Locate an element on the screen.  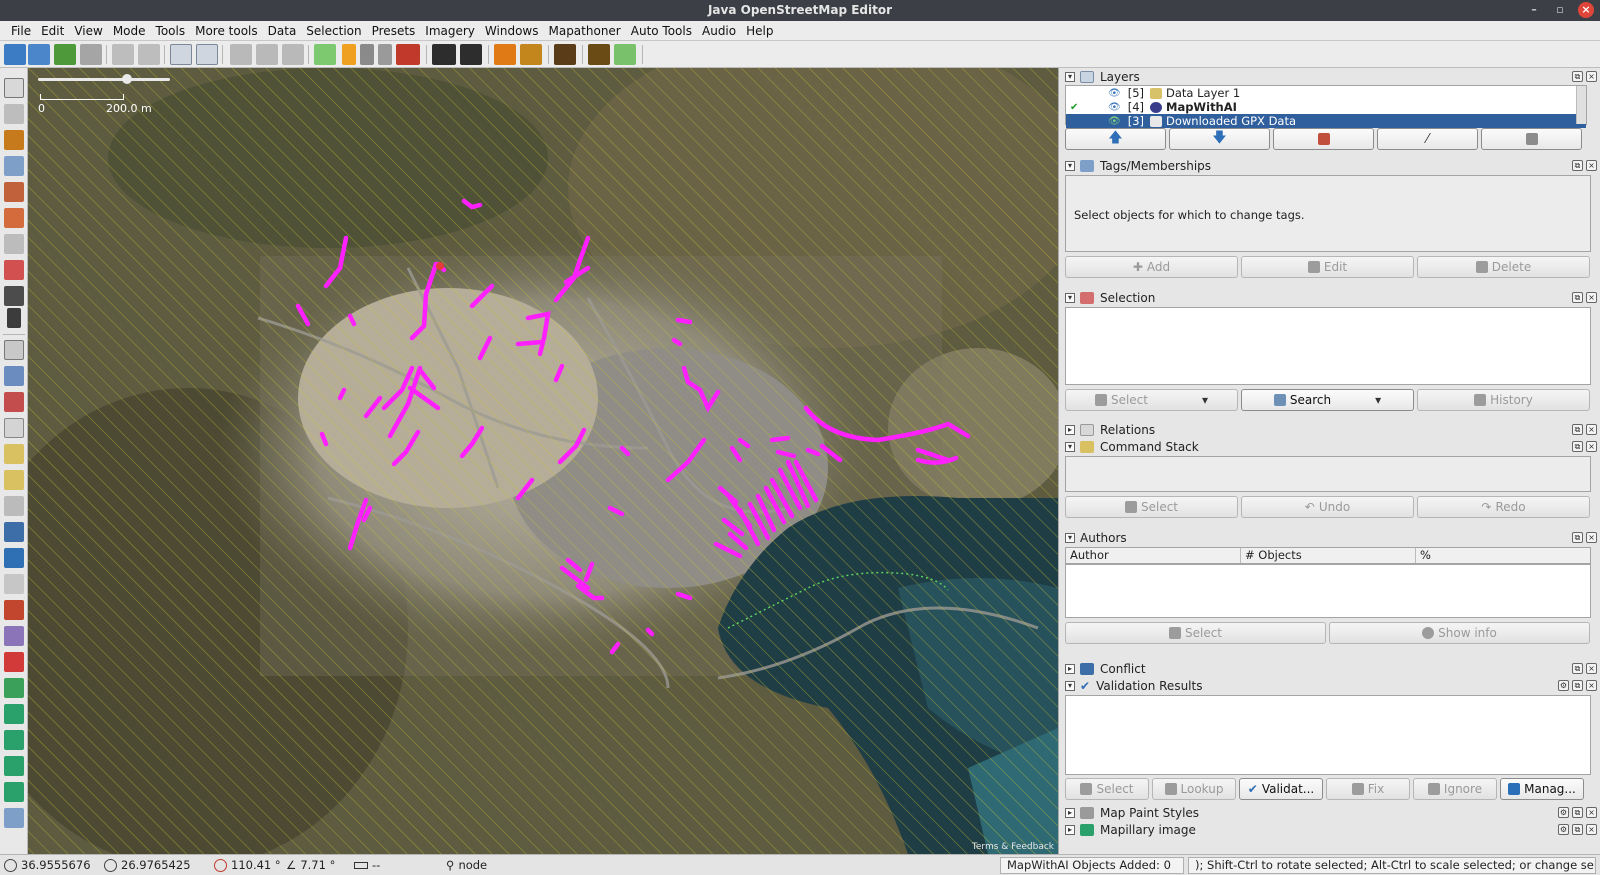
menu-windows: Windows is located at coordinates (512, 31).